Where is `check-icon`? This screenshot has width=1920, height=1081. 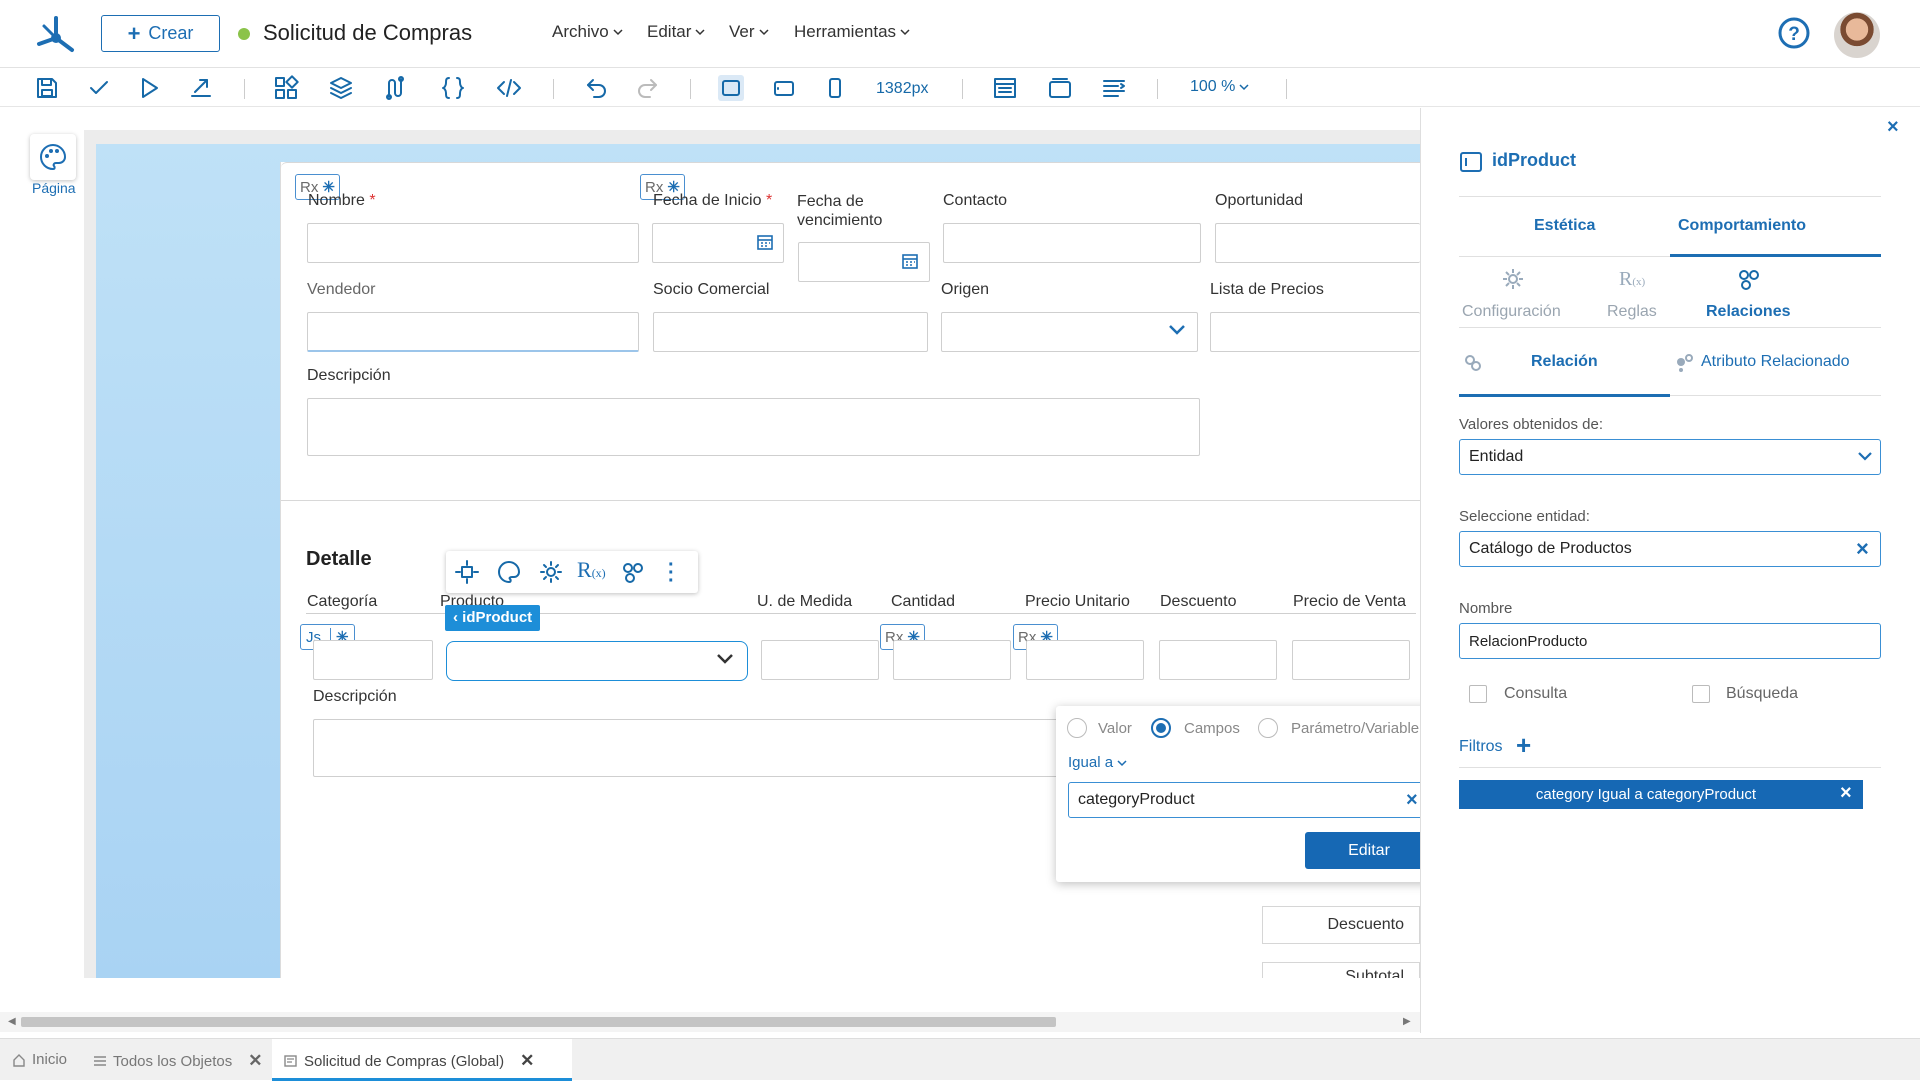 check-icon is located at coordinates (99, 88).